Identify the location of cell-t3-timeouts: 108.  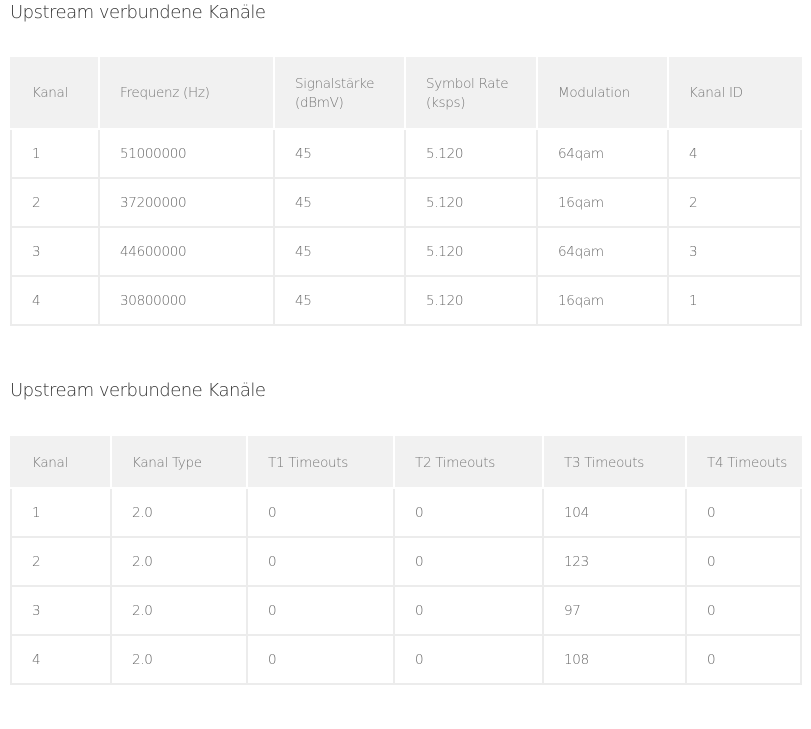
(614, 659).